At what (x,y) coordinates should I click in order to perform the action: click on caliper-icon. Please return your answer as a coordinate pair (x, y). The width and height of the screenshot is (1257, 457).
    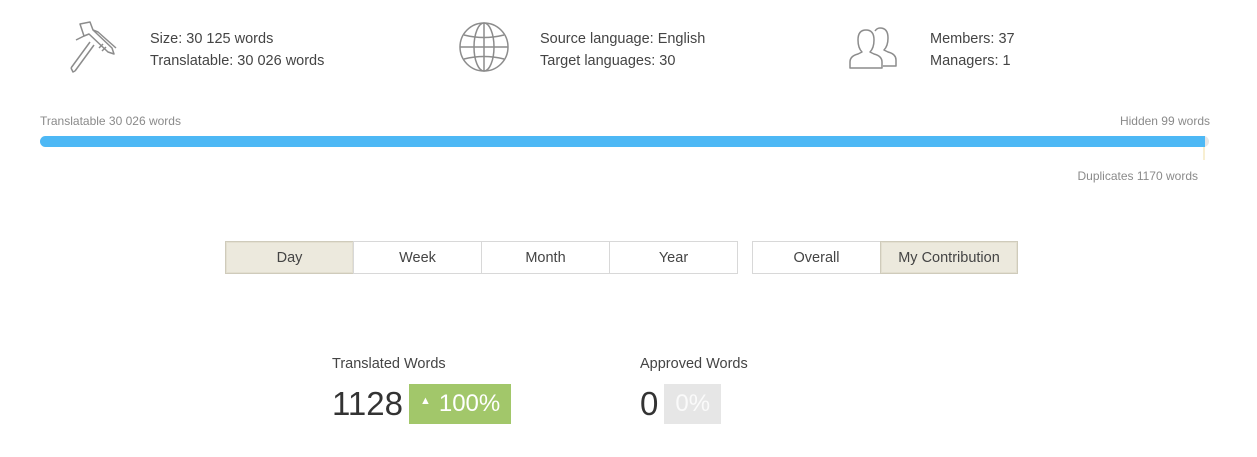
    Looking at the image, I should click on (93, 47).